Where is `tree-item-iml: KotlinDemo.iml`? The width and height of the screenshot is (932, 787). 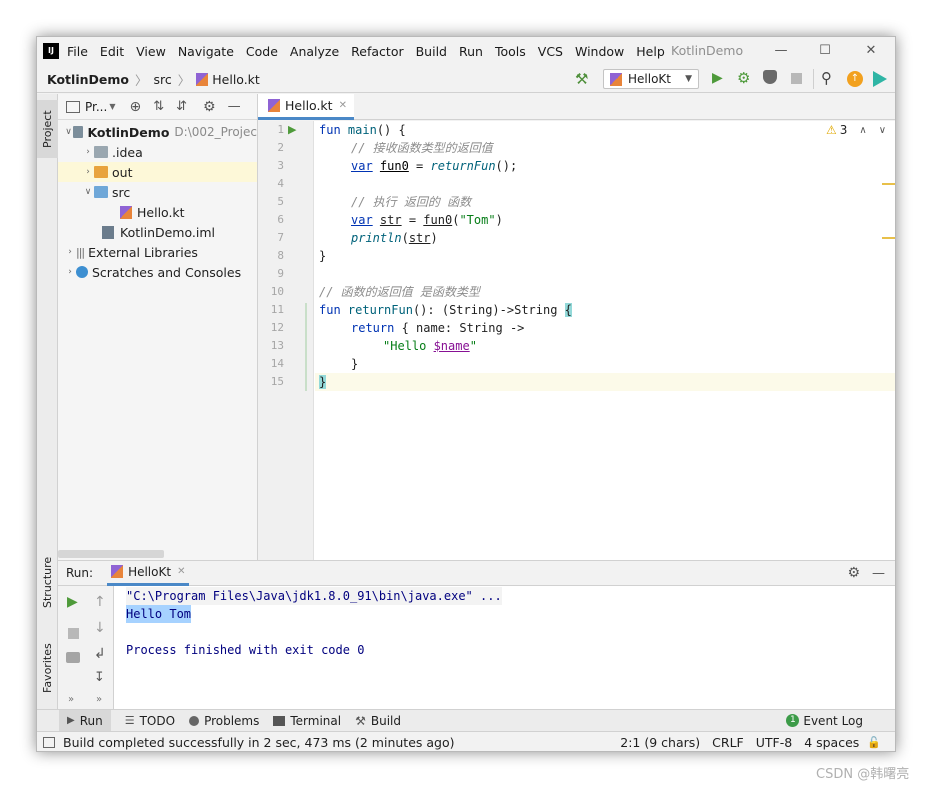 tree-item-iml: KotlinDemo.iml is located at coordinates (157, 232).